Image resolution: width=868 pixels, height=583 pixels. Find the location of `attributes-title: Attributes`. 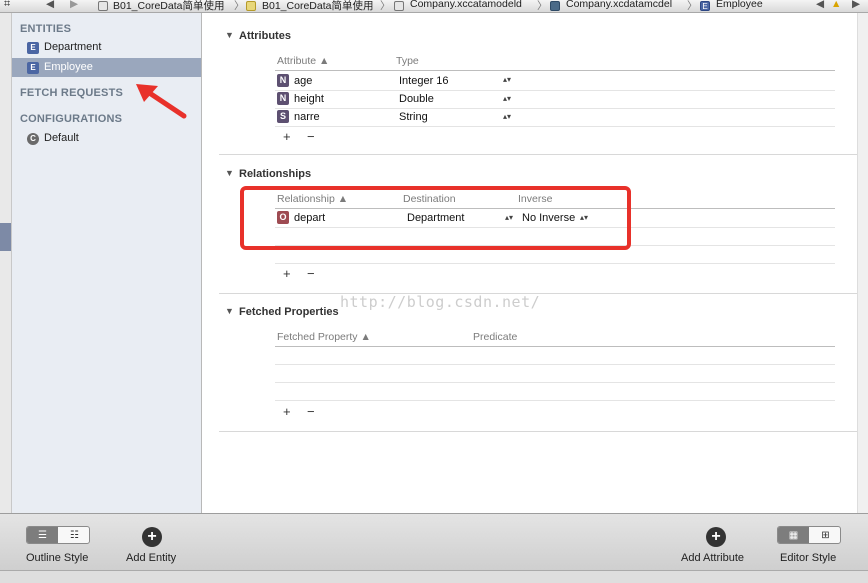

attributes-title: Attributes is located at coordinates (265, 36).